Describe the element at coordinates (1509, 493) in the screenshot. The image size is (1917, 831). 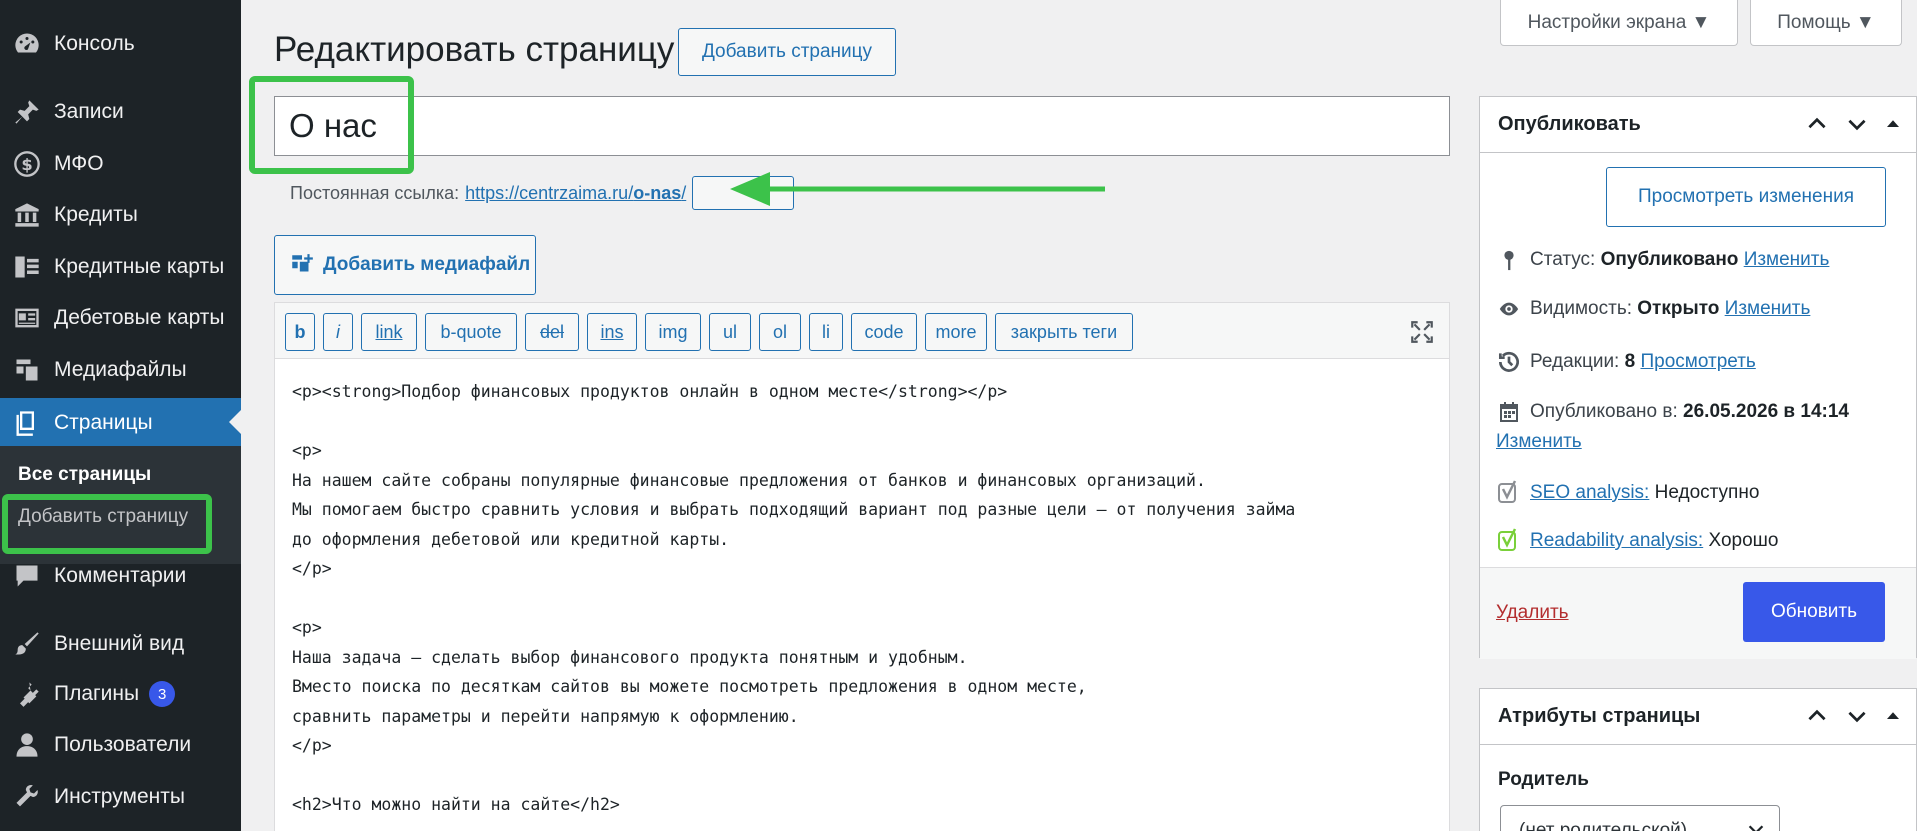
I see `yoast-seo-icon` at that location.